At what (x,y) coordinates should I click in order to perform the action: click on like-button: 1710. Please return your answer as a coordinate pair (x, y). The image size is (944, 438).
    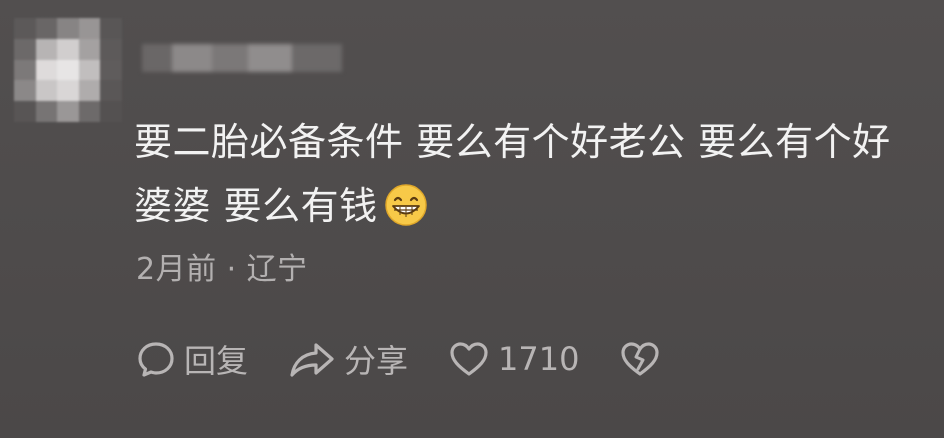
    Looking at the image, I should click on (513, 359).